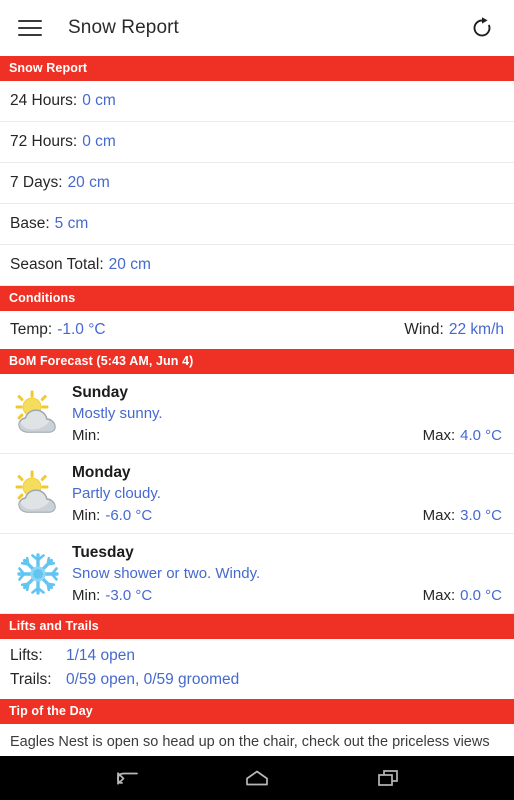 Image resolution: width=514 pixels, height=800 pixels. I want to click on forecast-day-name: Tuesday, so click(103, 552).